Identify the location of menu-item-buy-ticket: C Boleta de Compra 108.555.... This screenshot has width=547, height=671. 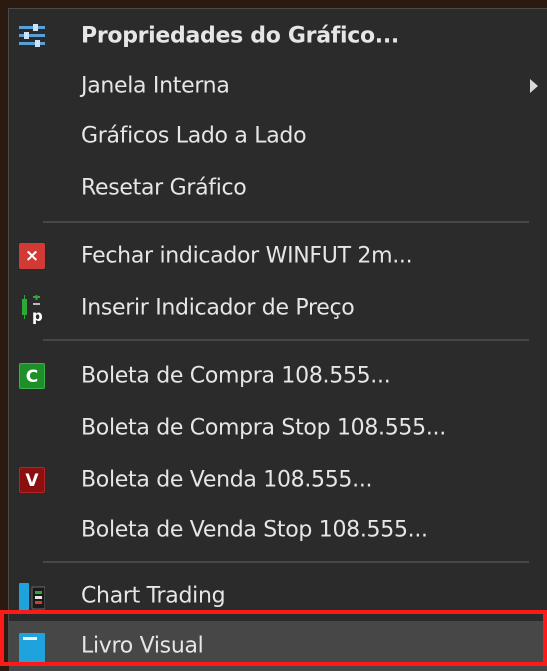
(278, 376).